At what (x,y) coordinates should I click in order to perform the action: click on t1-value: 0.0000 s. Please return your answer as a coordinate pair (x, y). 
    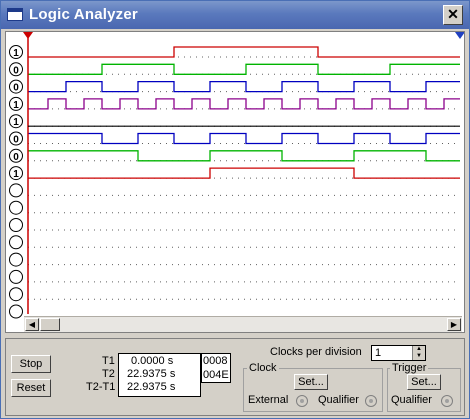
    Looking at the image, I should click on (152, 361).